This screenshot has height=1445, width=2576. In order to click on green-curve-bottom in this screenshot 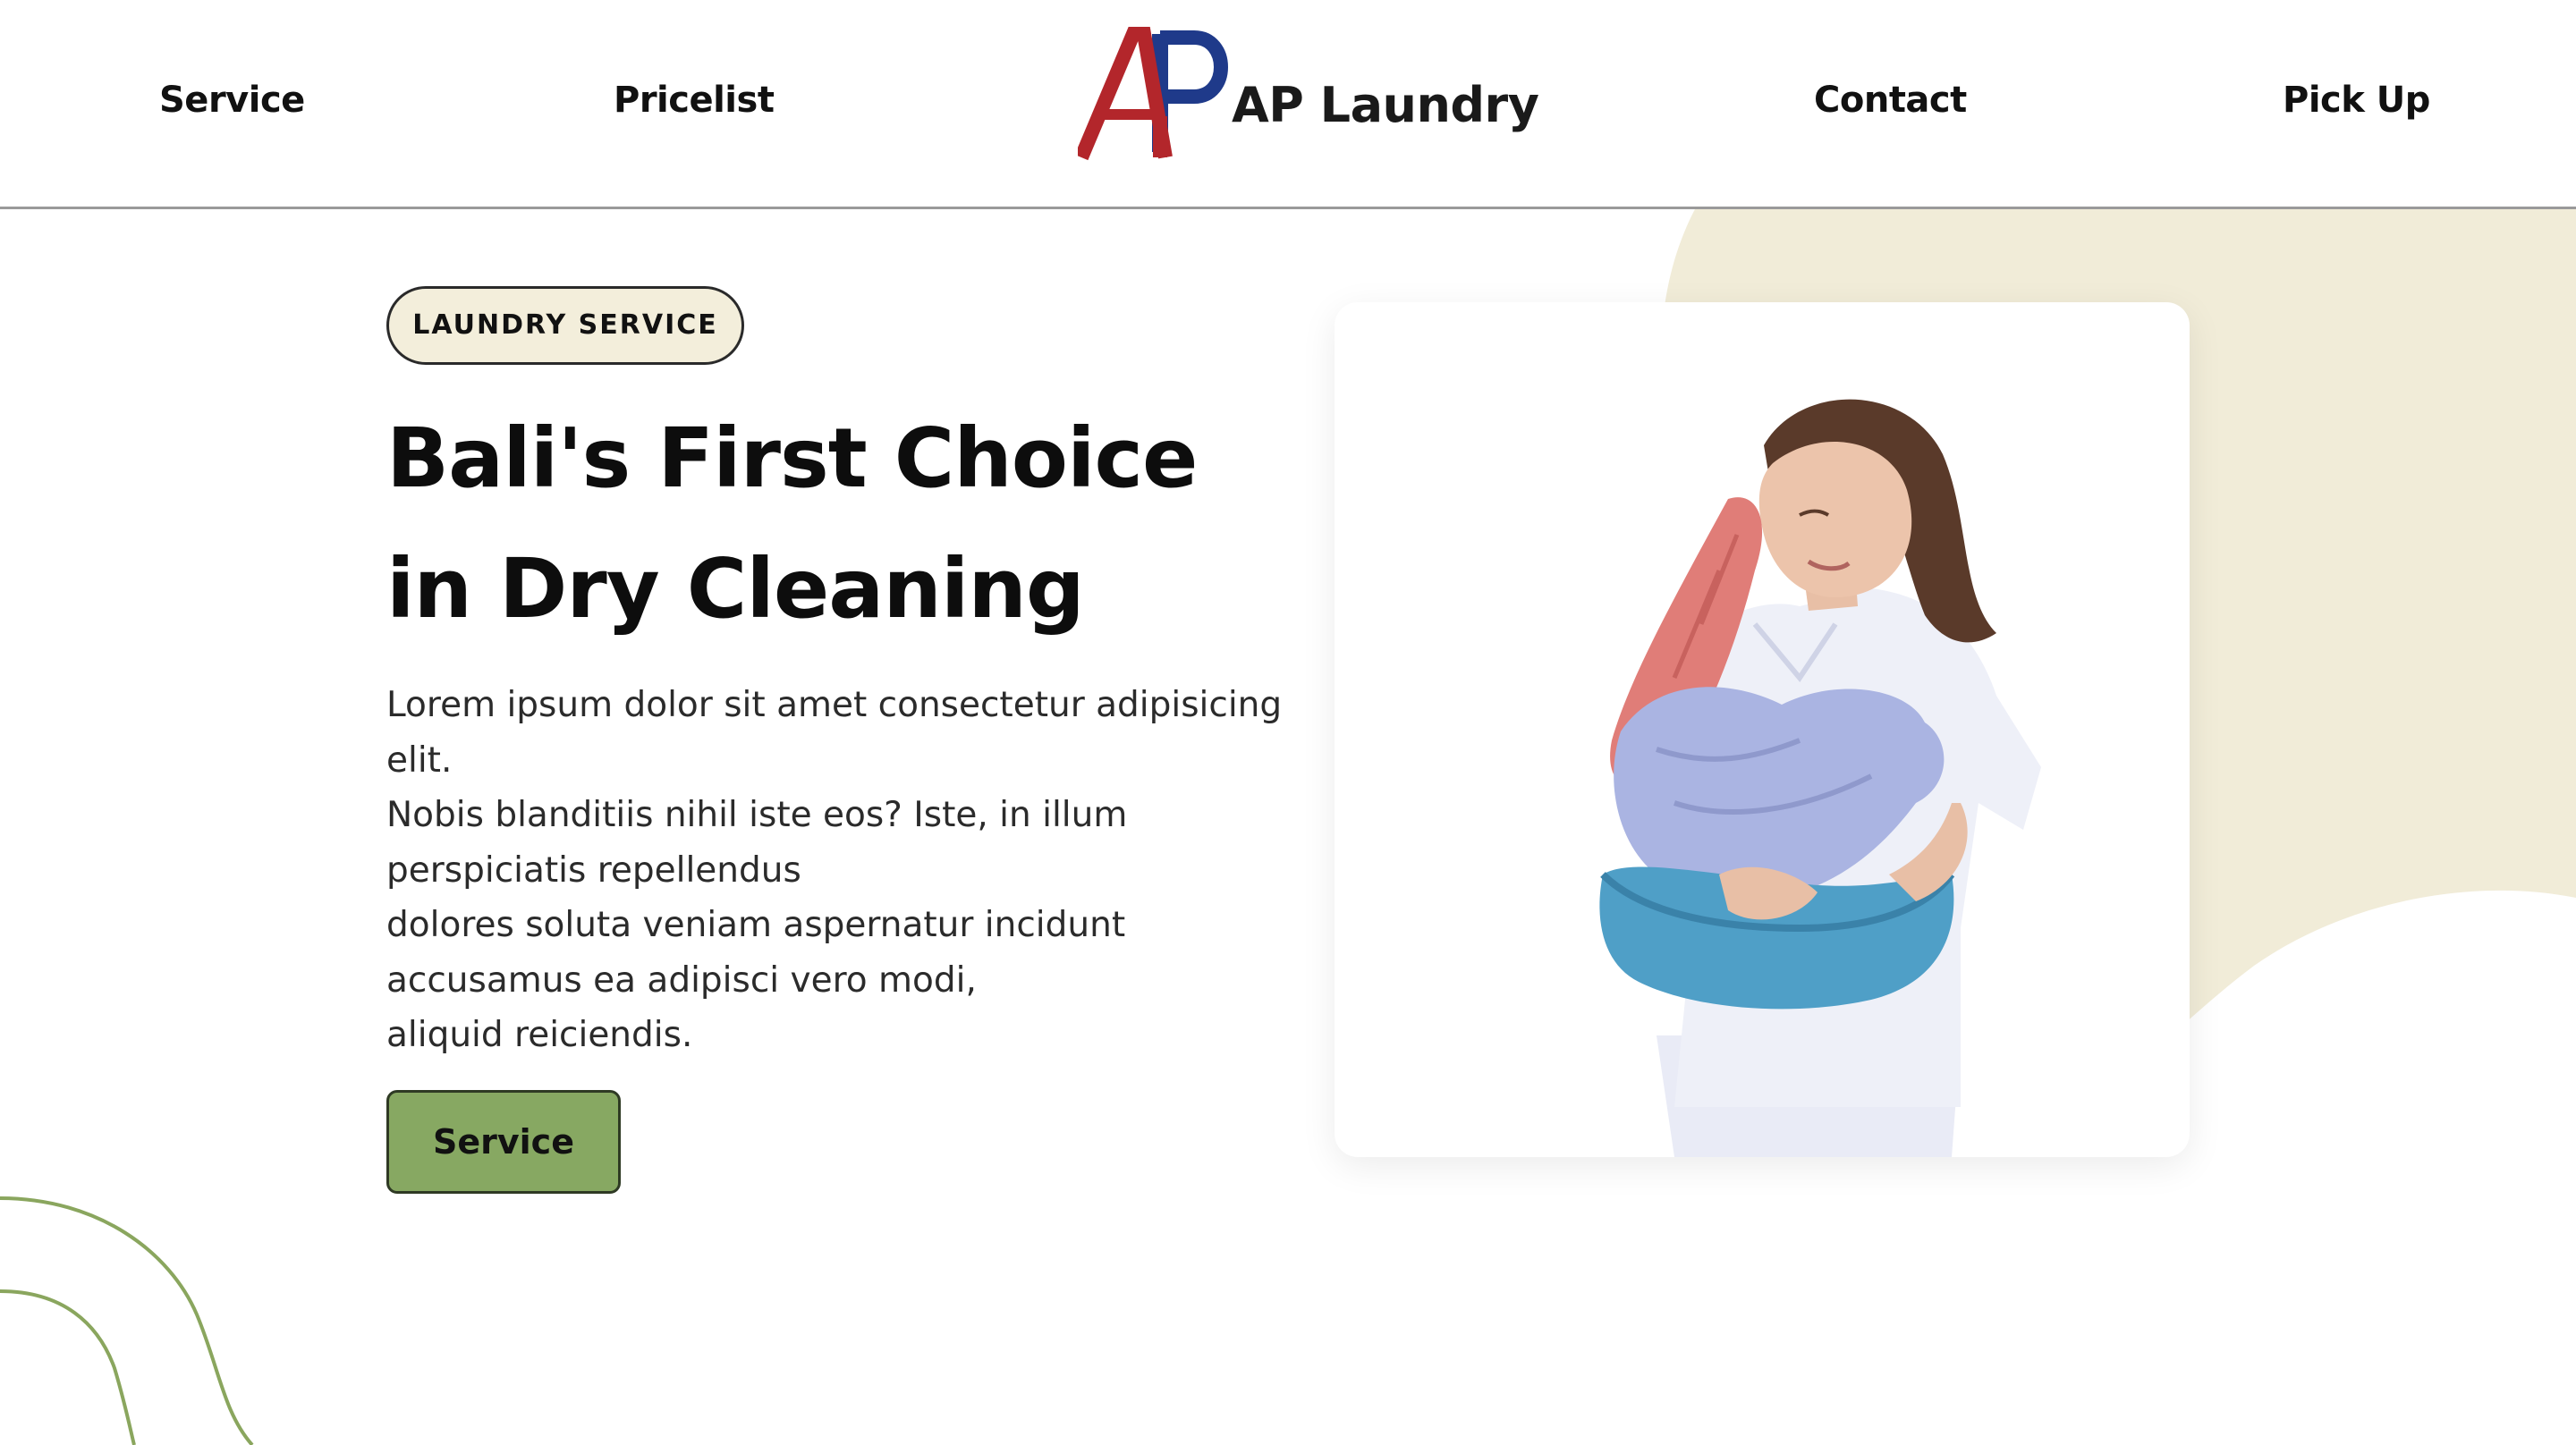, I will do `click(68, 1367)`.